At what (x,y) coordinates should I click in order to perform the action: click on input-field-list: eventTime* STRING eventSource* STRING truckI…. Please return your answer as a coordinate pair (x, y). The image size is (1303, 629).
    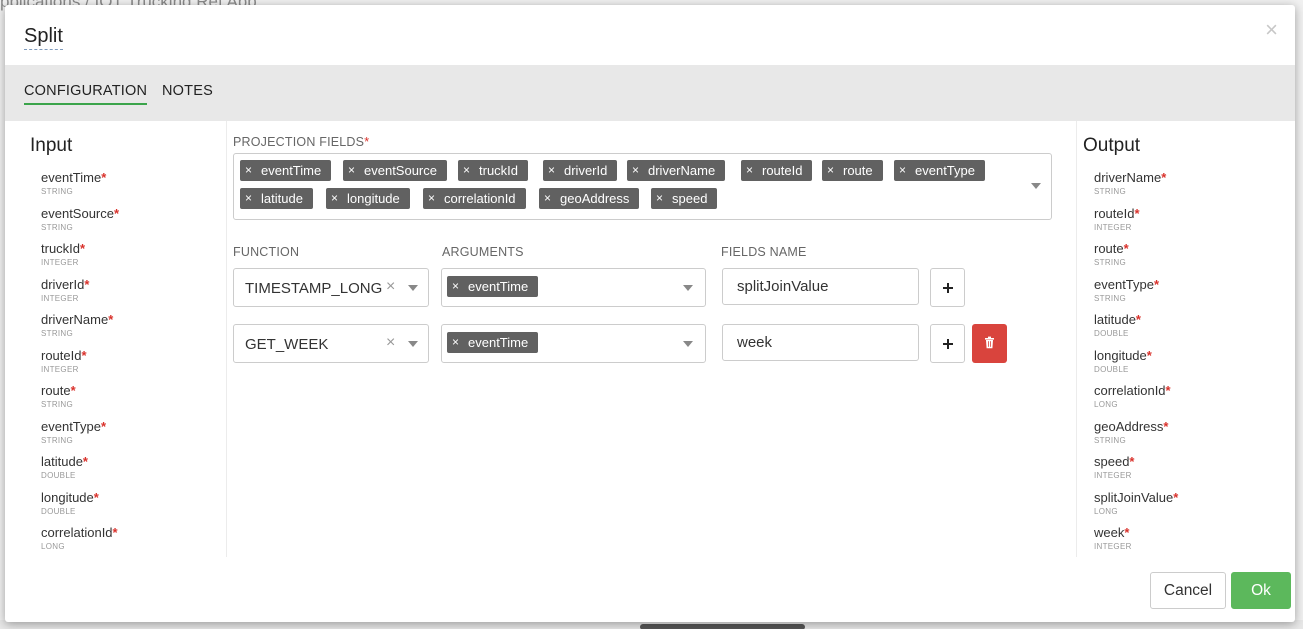
    Looking at the image, I should click on (80, 366).